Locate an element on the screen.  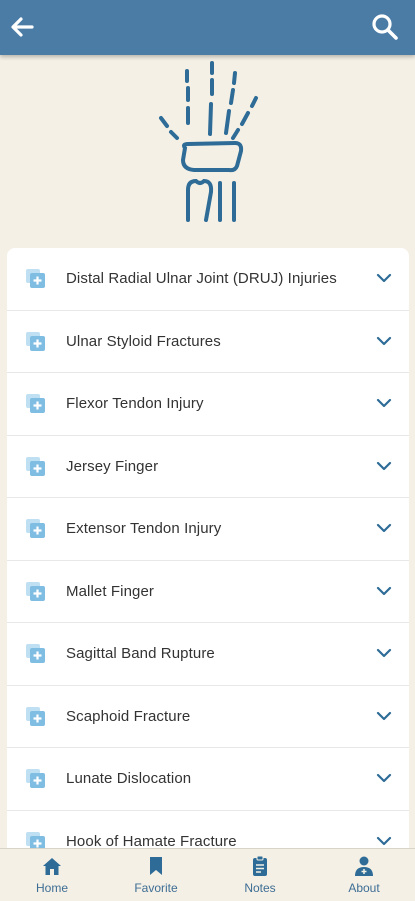
tab-notes: Notes is located at coordinates (260, 875).